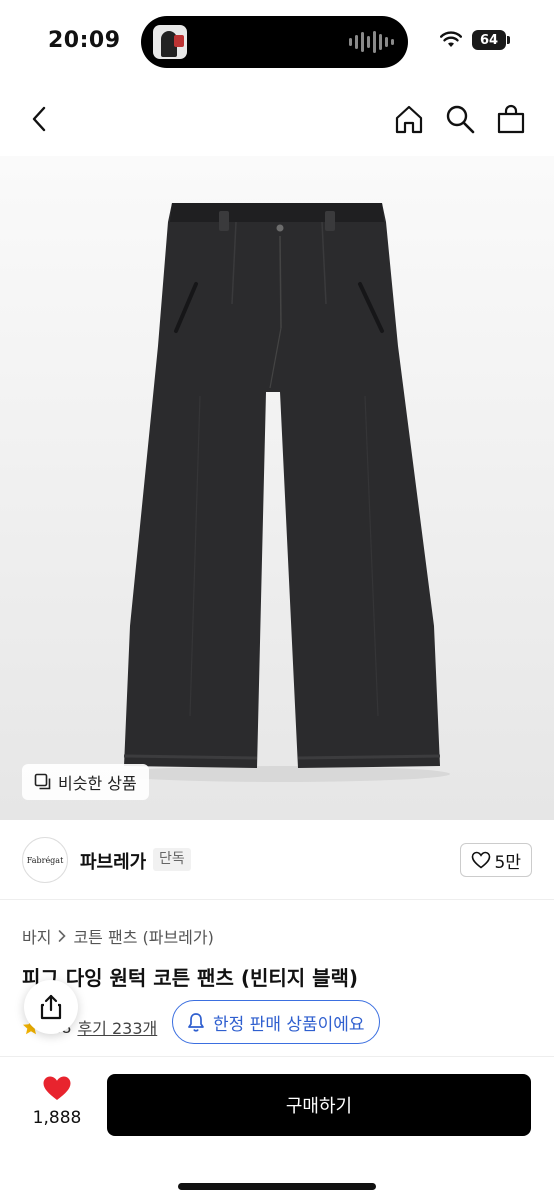 The height and width of the screenshot is (1200, 554). Describe the element at coordinates (57, 1088) in the screenshot. I see `heart-filled-icon` at that location.